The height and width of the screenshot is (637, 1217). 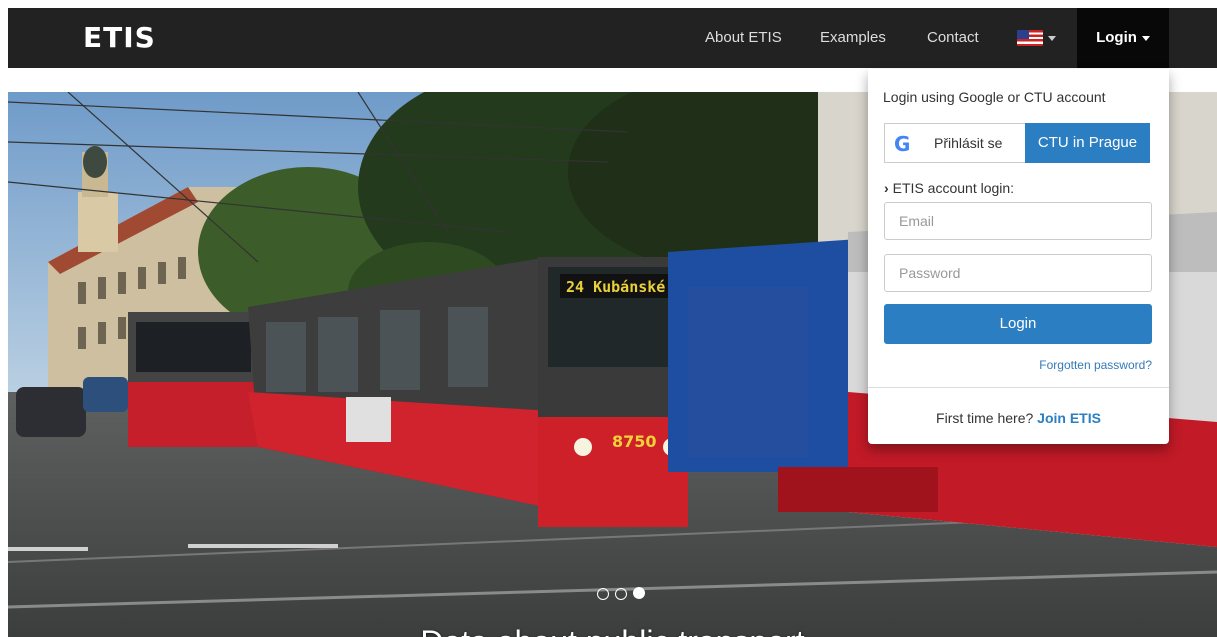 I want to click on join-etis-line: First time here? Join ETIS, so click(x=1018, y=418).